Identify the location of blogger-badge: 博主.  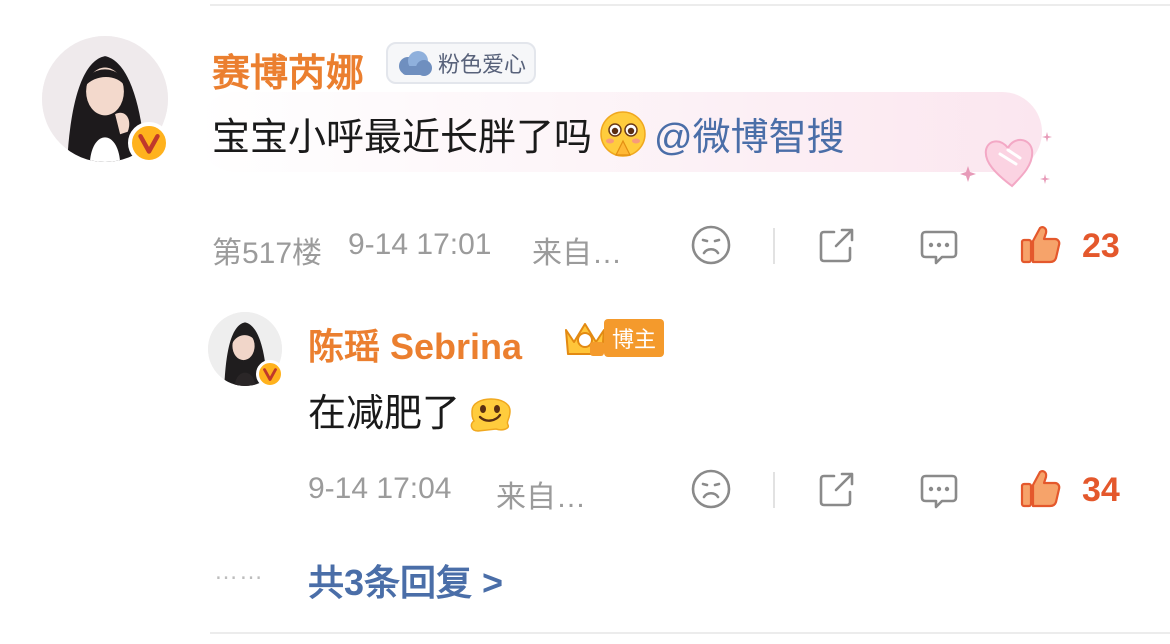
(612, 338).